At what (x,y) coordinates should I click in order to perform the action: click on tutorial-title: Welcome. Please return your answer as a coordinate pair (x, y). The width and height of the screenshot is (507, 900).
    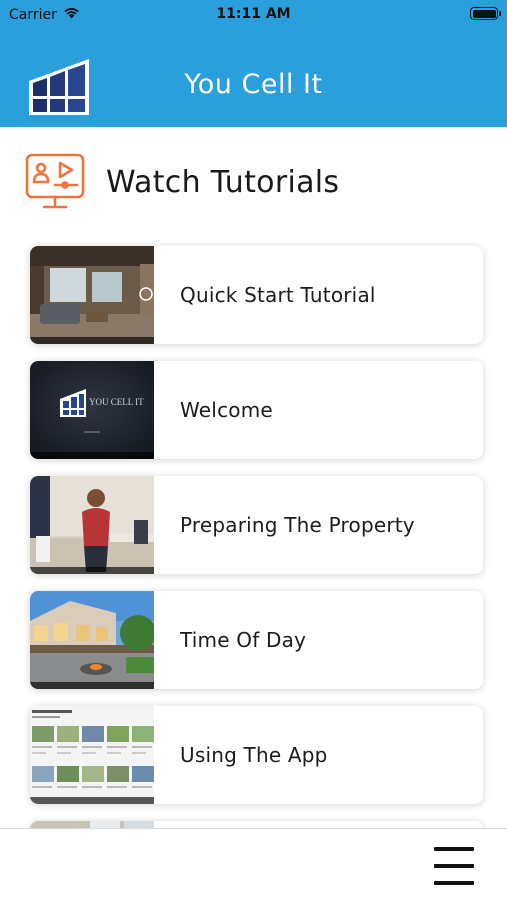
    Looking at the image, I should click on (226, 410).